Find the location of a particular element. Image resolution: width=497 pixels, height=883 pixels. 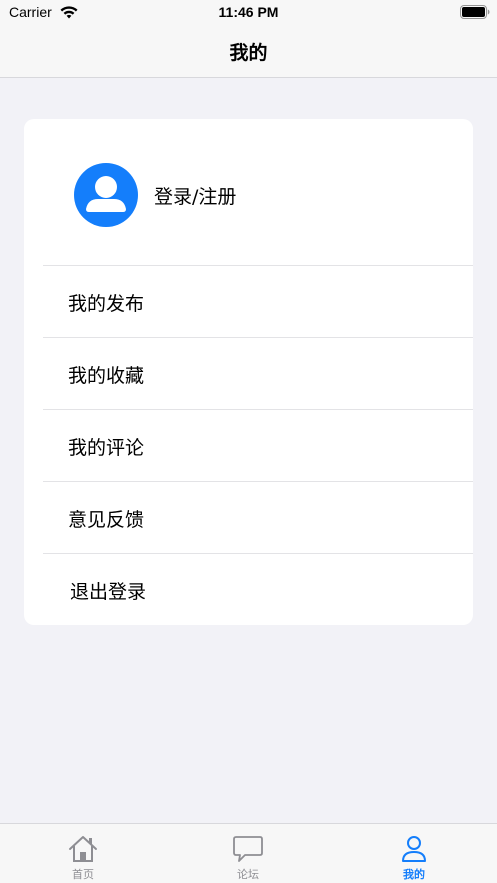

tab-label: 我的 is located at coordinates (414, 874).